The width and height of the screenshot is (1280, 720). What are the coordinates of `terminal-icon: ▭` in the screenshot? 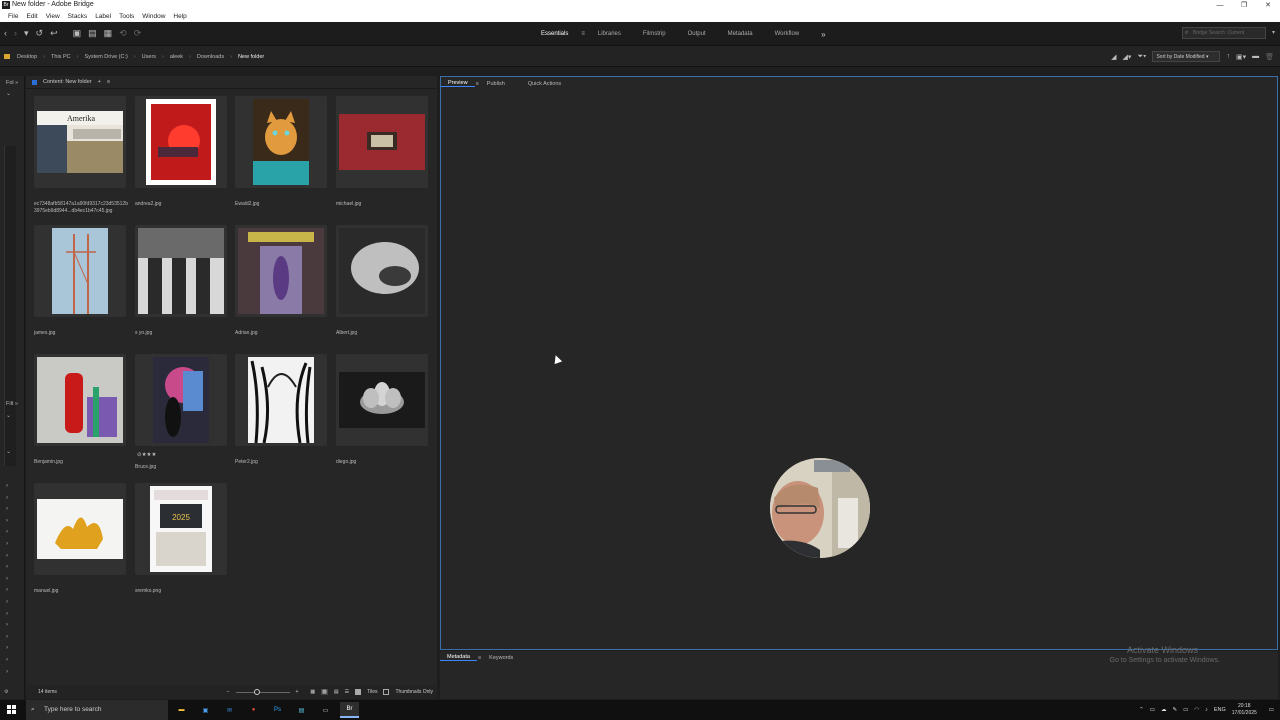 It's located at (325, 710).